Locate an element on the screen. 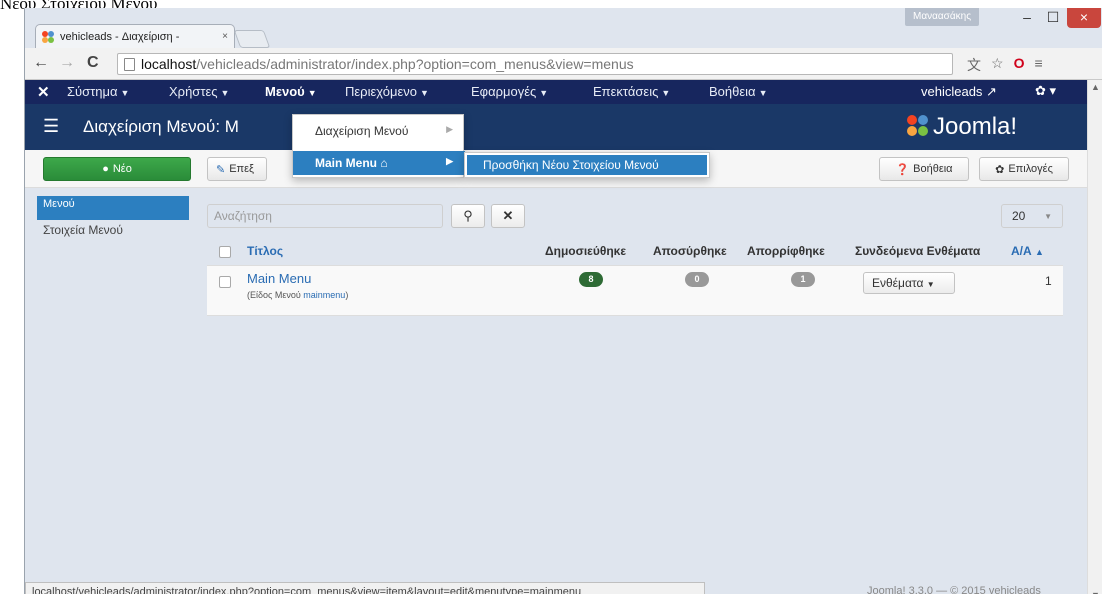  new-button-label: Νέο is located at coordinates (122, 169).